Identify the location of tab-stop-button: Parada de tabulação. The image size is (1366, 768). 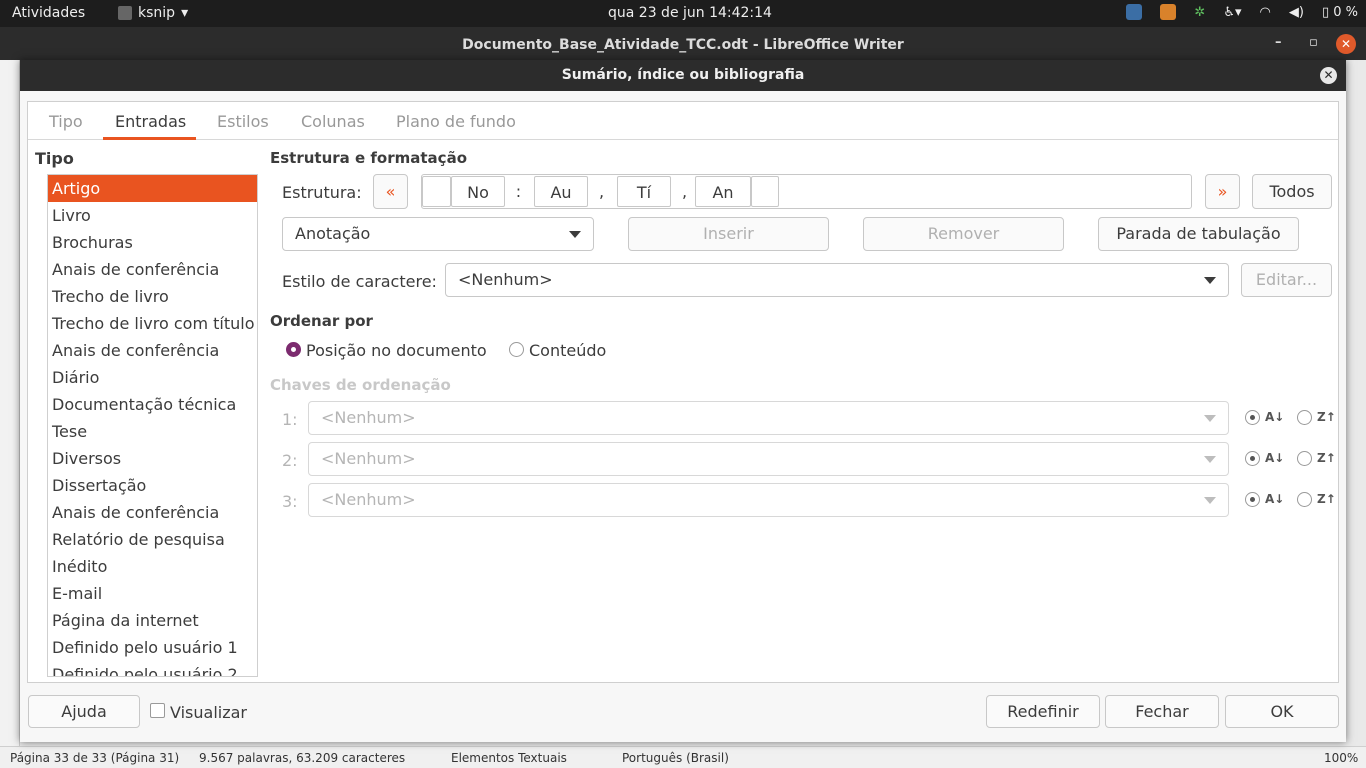
(1198, 234).